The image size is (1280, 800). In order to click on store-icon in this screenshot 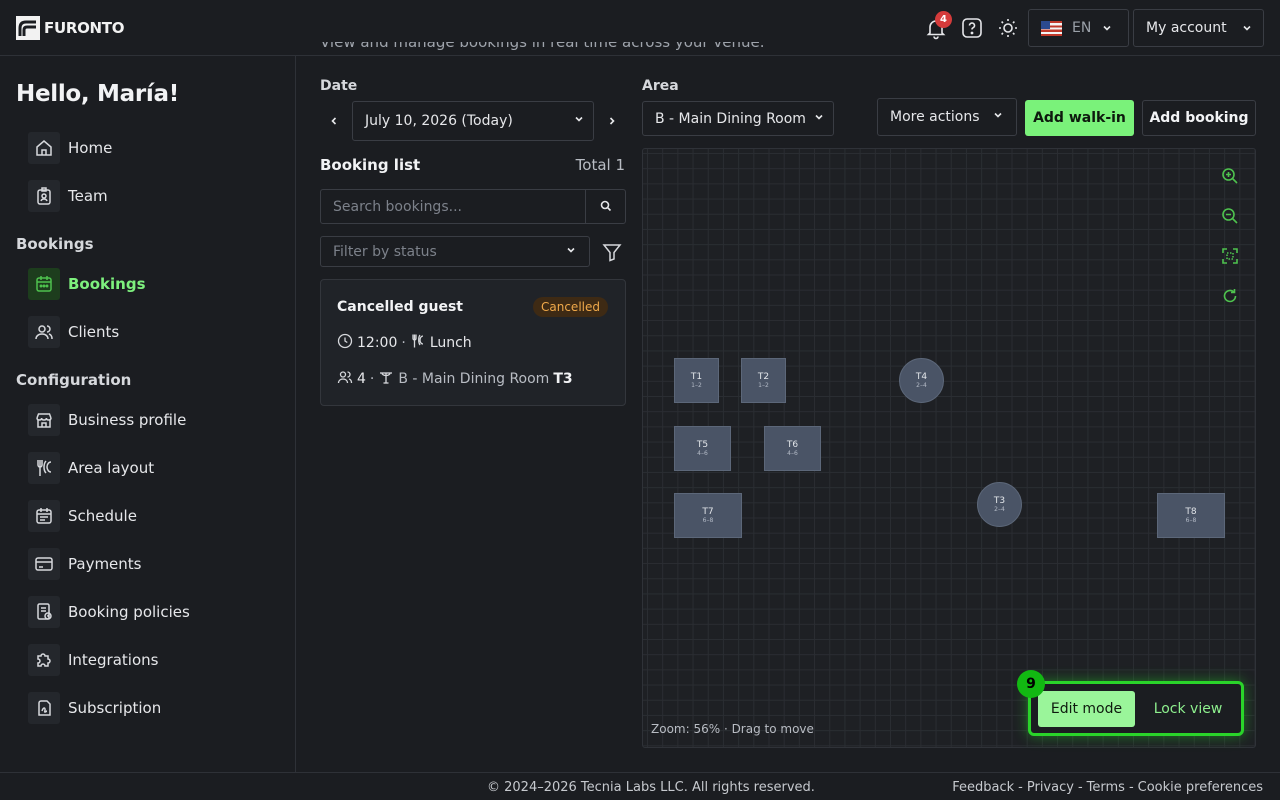, I will do `click(44, 420)`.